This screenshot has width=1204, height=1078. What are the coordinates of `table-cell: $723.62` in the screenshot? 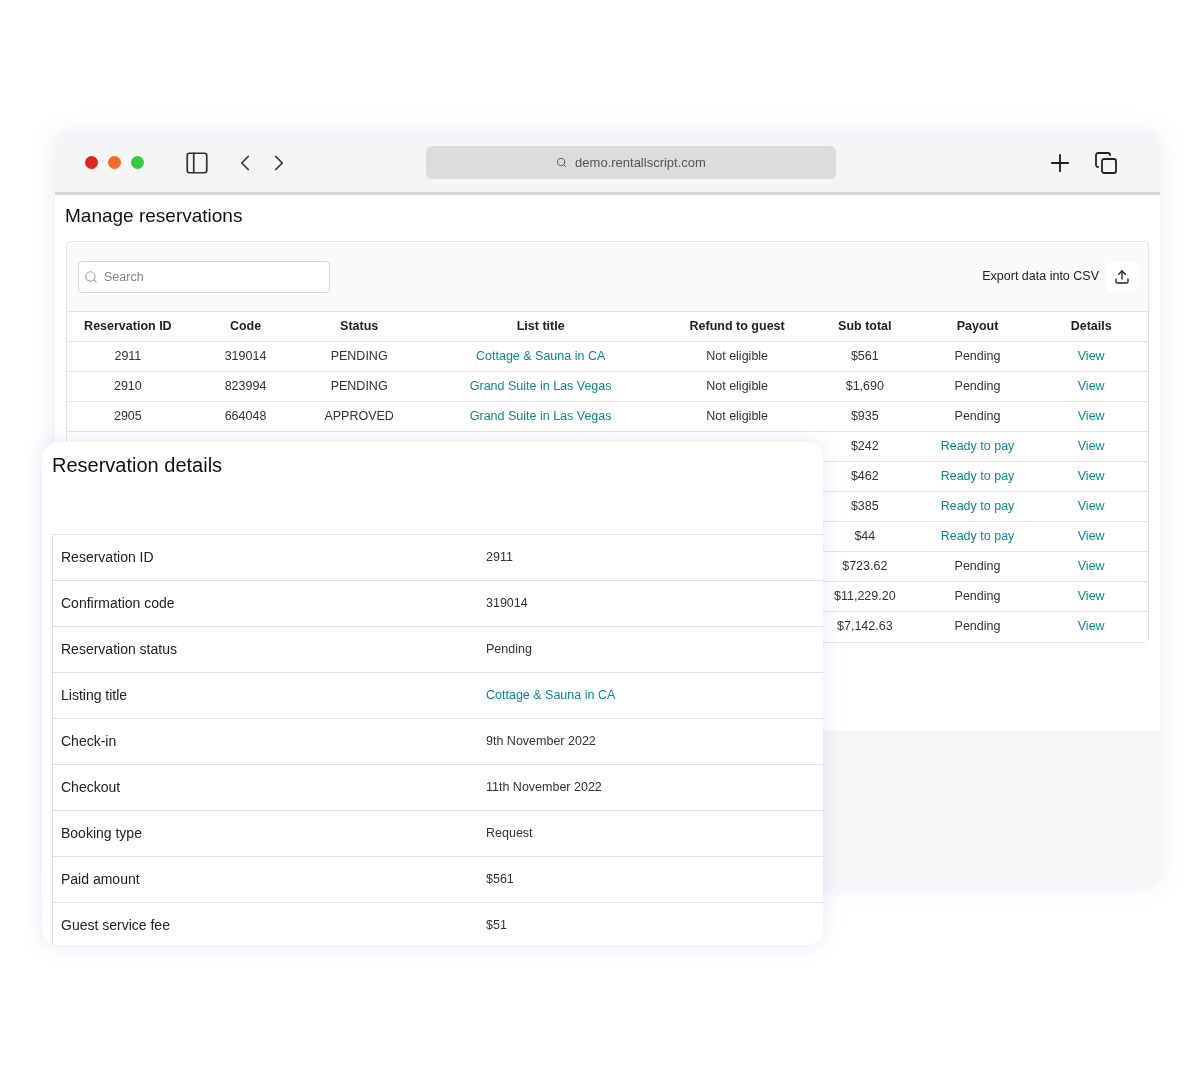 It's located at (865, 566).